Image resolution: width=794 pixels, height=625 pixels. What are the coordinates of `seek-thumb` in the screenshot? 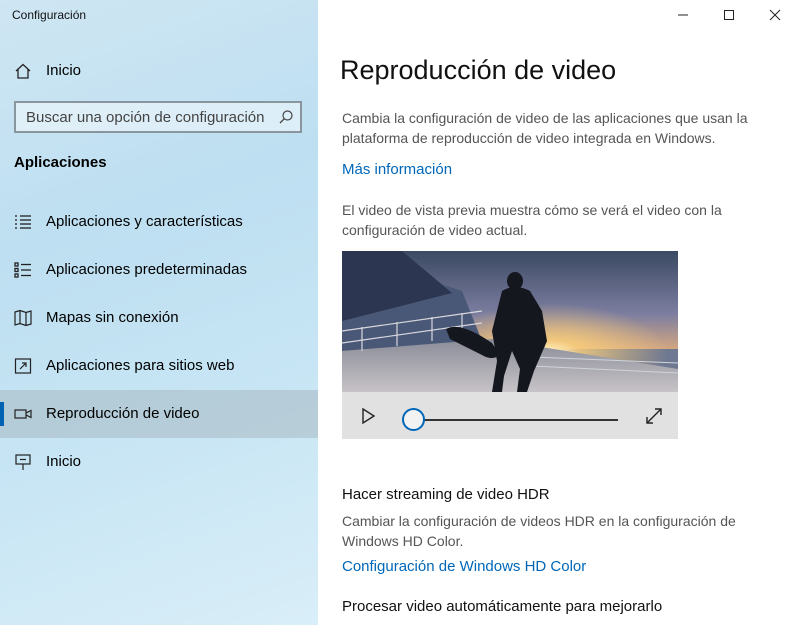 It's located at (413, 419).